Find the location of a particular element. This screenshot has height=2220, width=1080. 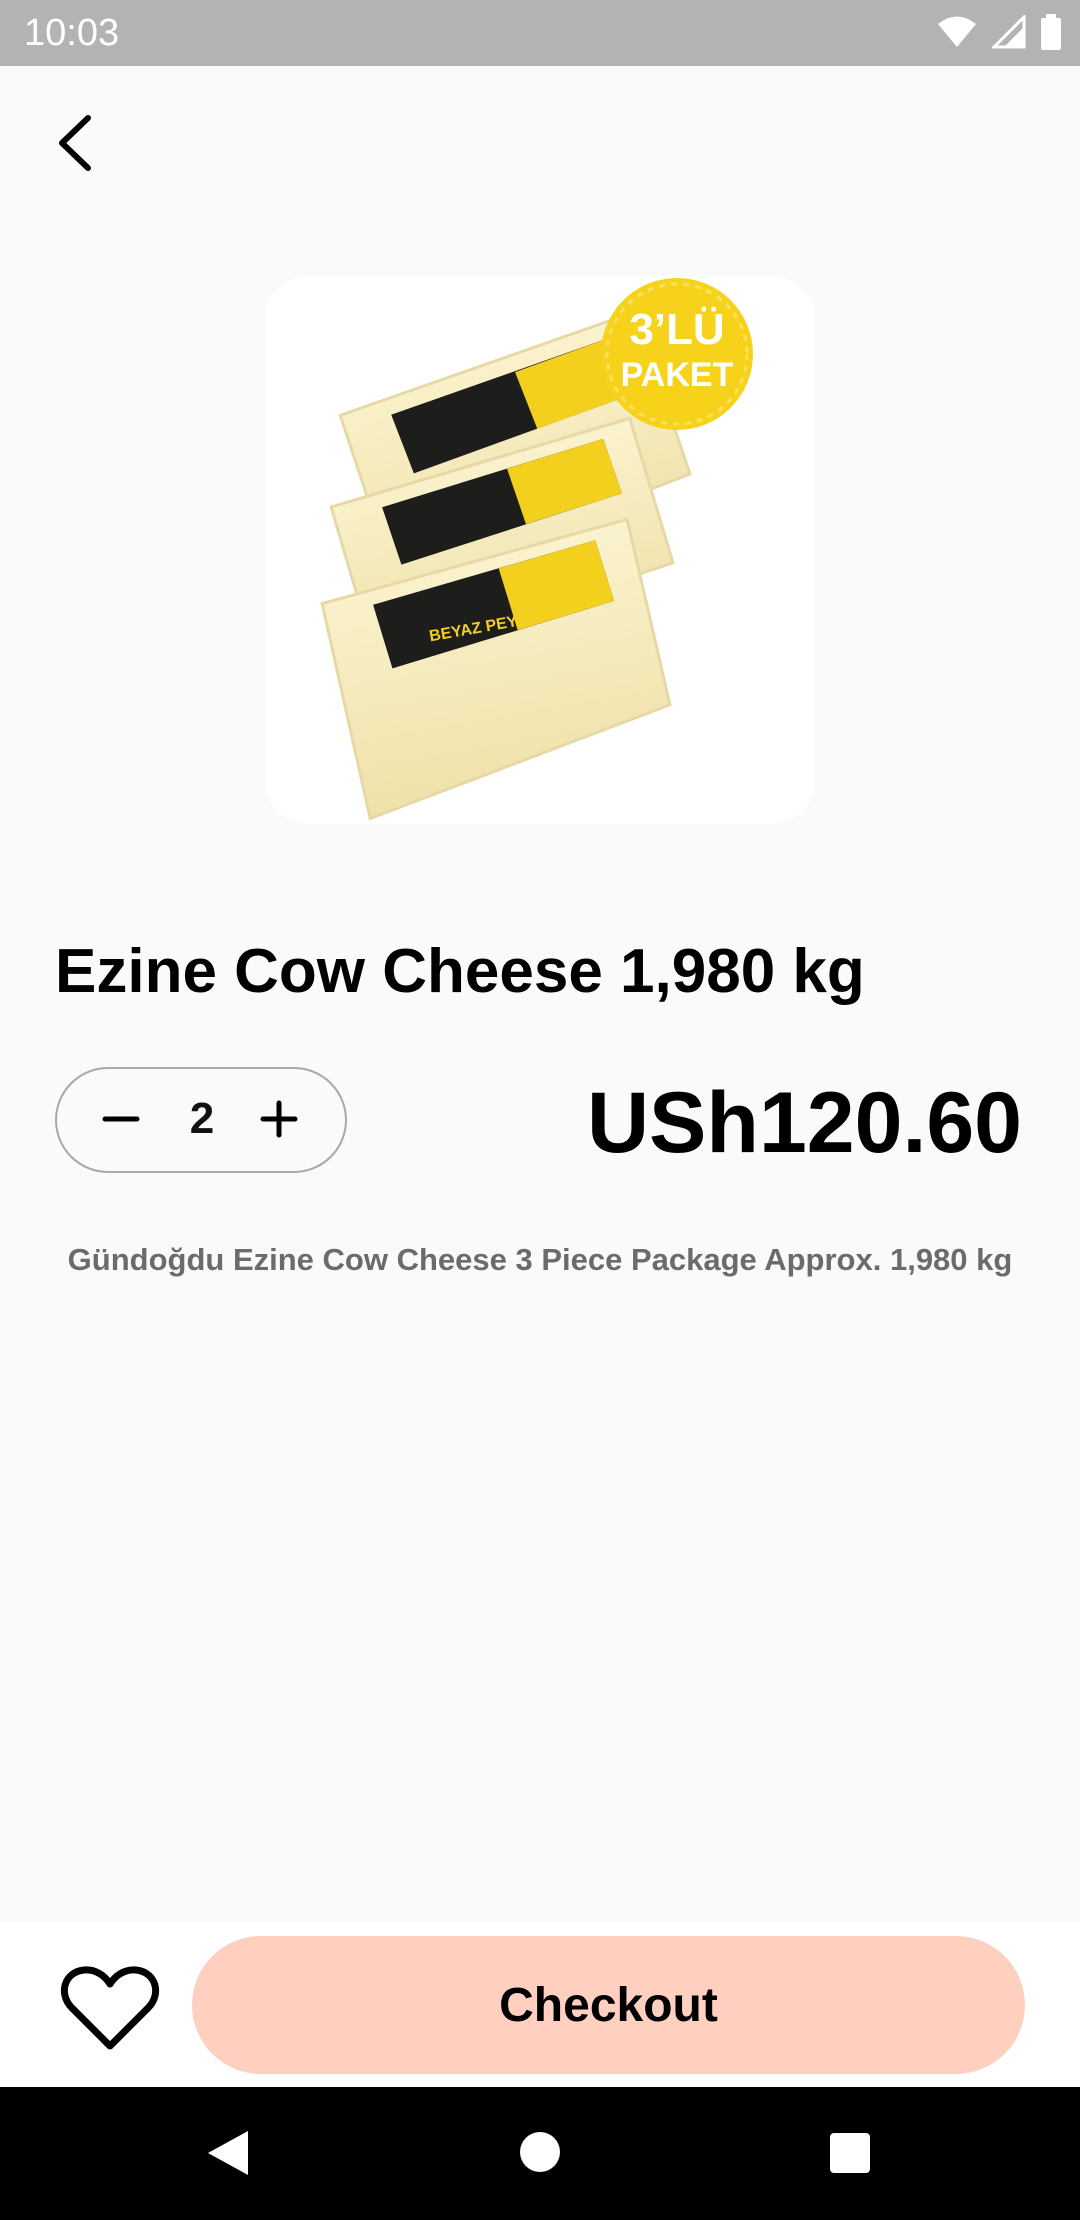

square-recents-icon is located at coordinates (850, 2153).